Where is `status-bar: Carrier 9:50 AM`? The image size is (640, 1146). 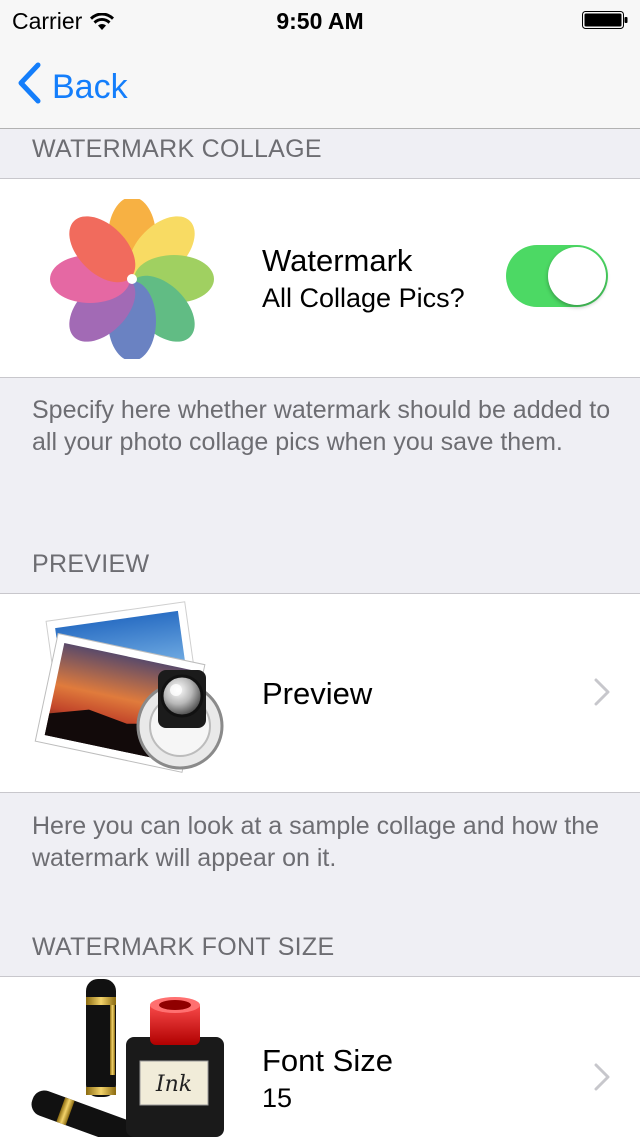 status-bar: Carrier 9:50 AM is located at coordinates (320, 20).